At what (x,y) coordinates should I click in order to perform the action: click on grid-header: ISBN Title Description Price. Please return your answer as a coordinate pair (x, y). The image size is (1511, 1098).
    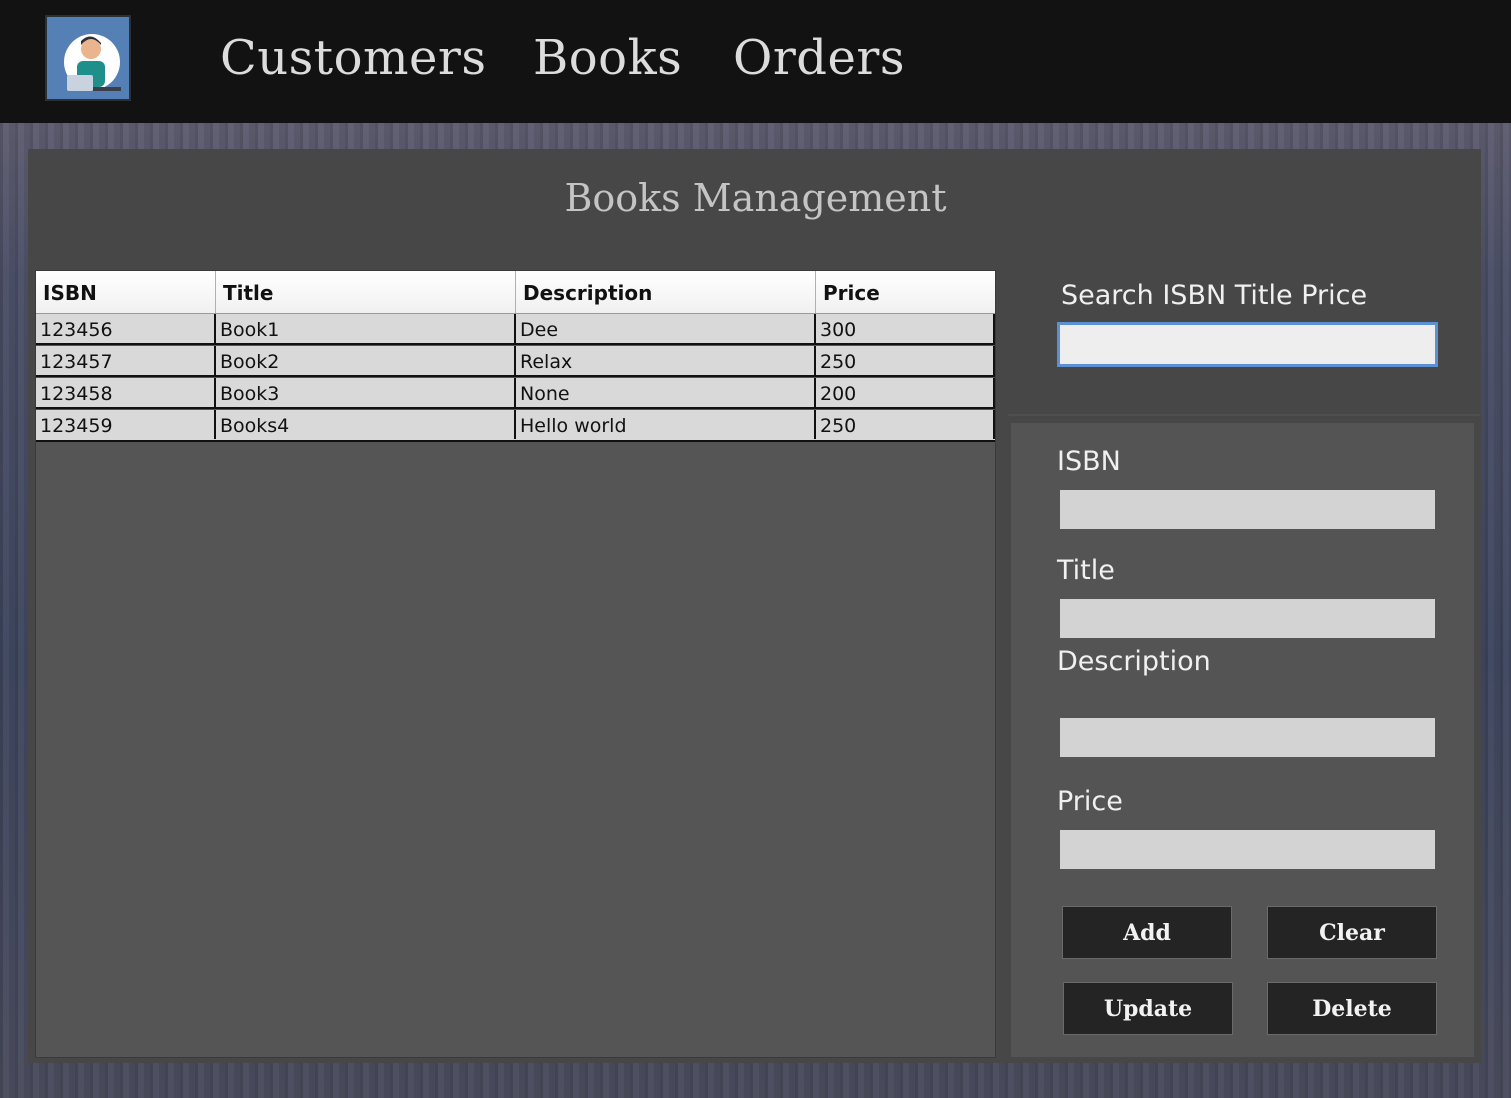
    Looking at the image, I should click on (515, 292).